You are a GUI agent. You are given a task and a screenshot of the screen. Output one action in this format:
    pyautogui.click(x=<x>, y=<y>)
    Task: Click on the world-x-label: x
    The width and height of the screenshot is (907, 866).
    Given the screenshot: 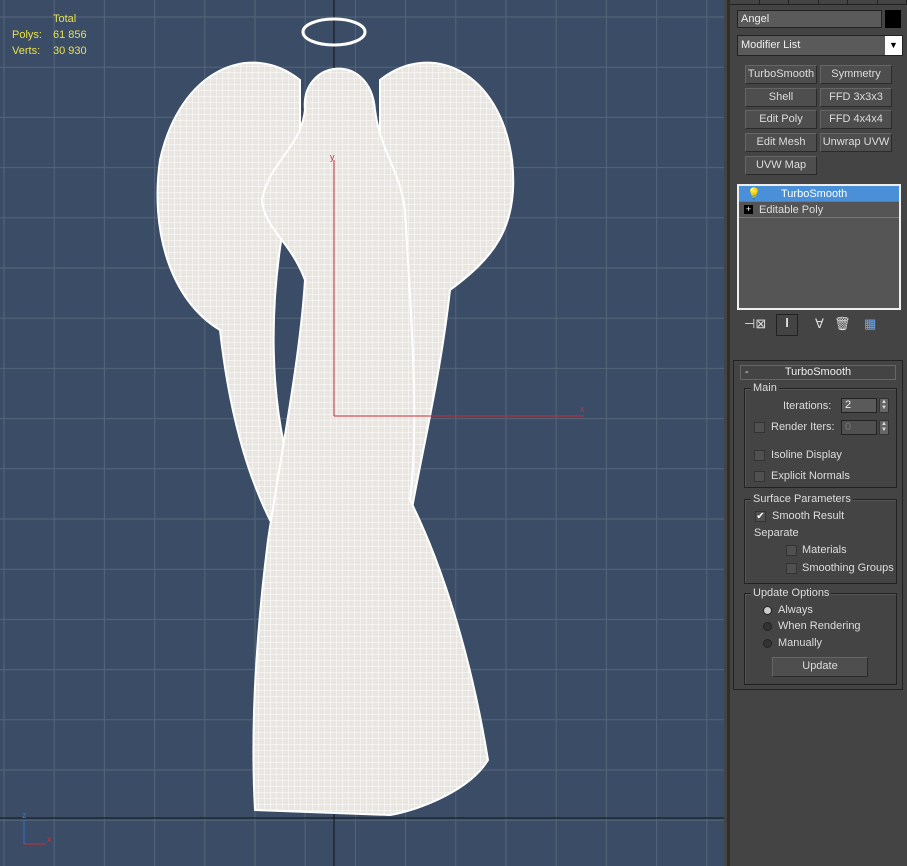 What is the action you would take?
    pyautogui.click(x=49, y=839)
    